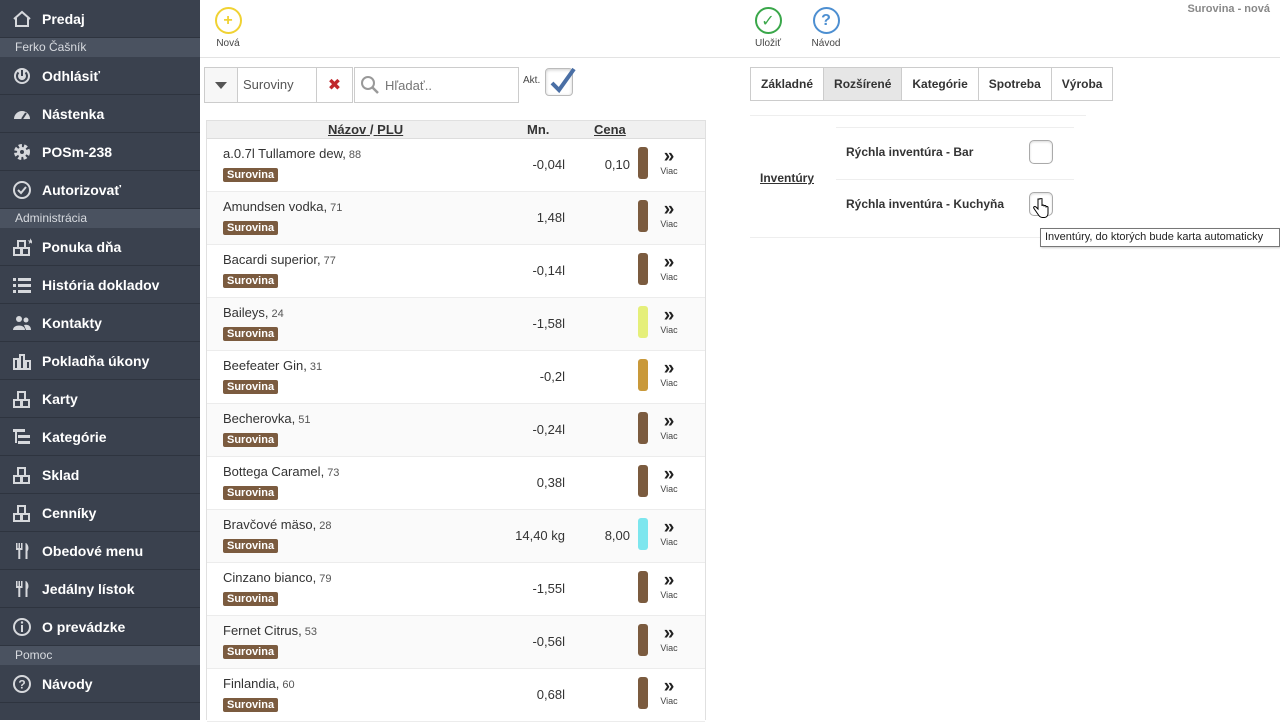  I want to click on item-plu: 73, so click(333, 473).